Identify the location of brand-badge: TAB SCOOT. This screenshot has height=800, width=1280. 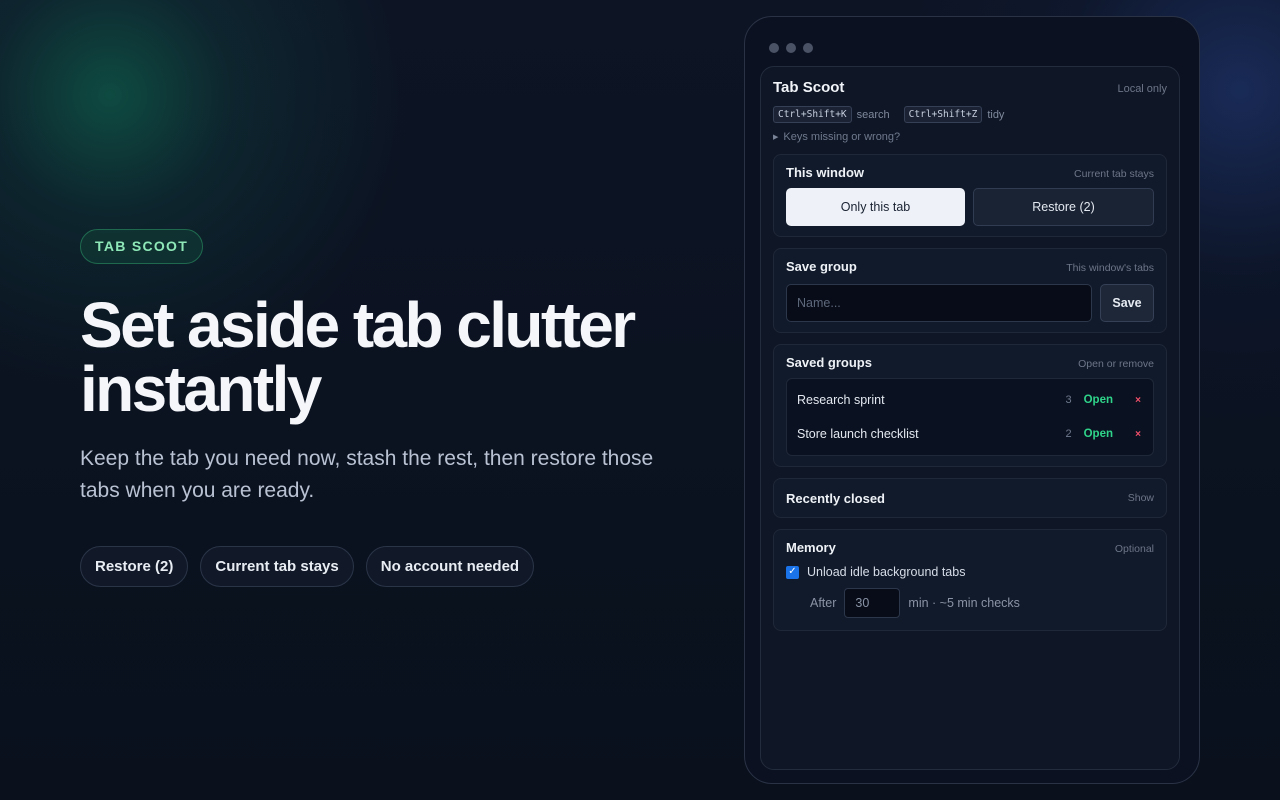
(142, 246).